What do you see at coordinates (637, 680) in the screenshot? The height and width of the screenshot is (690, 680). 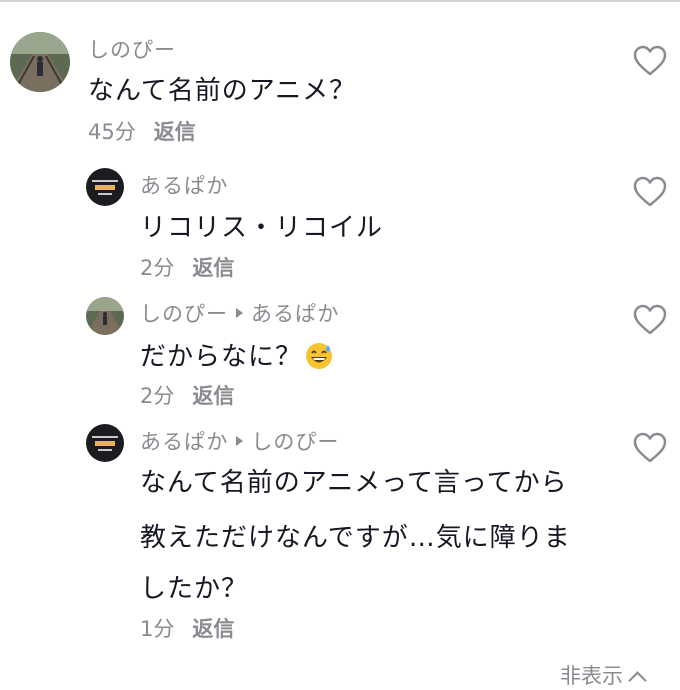 I see `chevron-up-icon` at bounding box center [637, 680].